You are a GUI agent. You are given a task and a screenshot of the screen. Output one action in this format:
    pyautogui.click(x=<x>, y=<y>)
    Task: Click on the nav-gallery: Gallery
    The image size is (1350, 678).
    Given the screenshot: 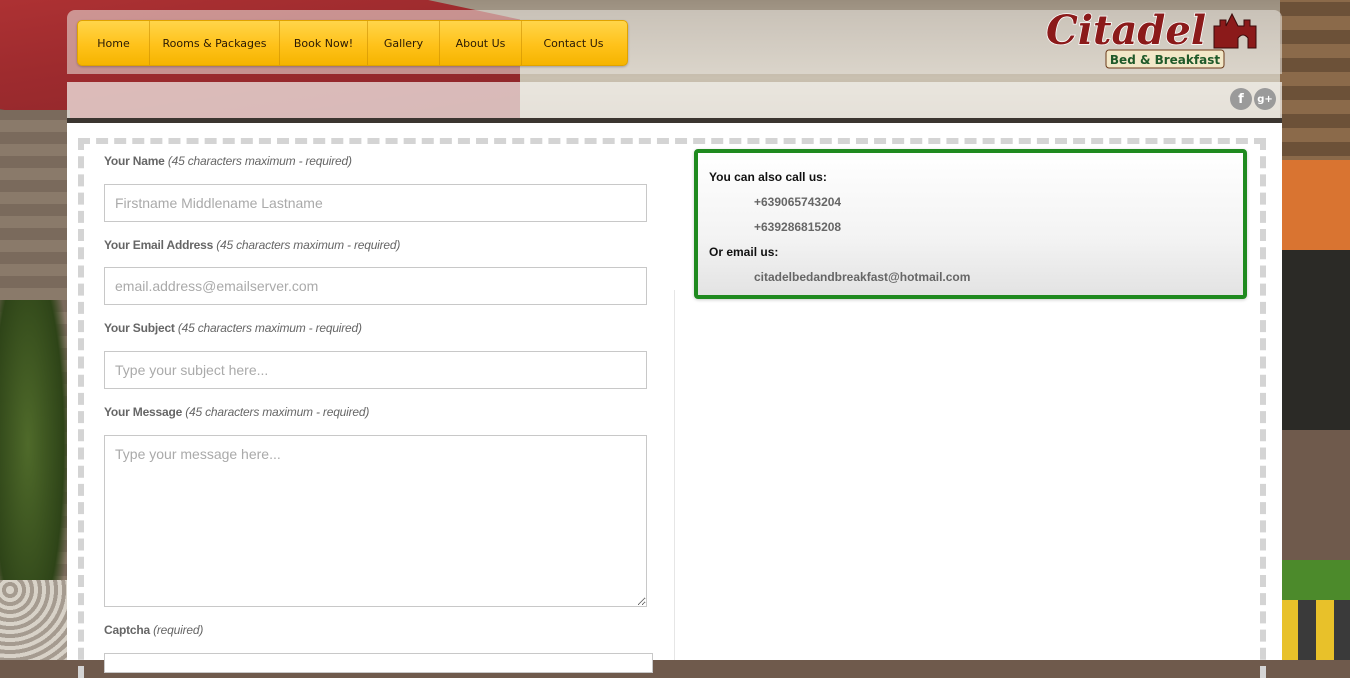 What is the action you would take?
    pyautogui.click(x=404, y=43)
    